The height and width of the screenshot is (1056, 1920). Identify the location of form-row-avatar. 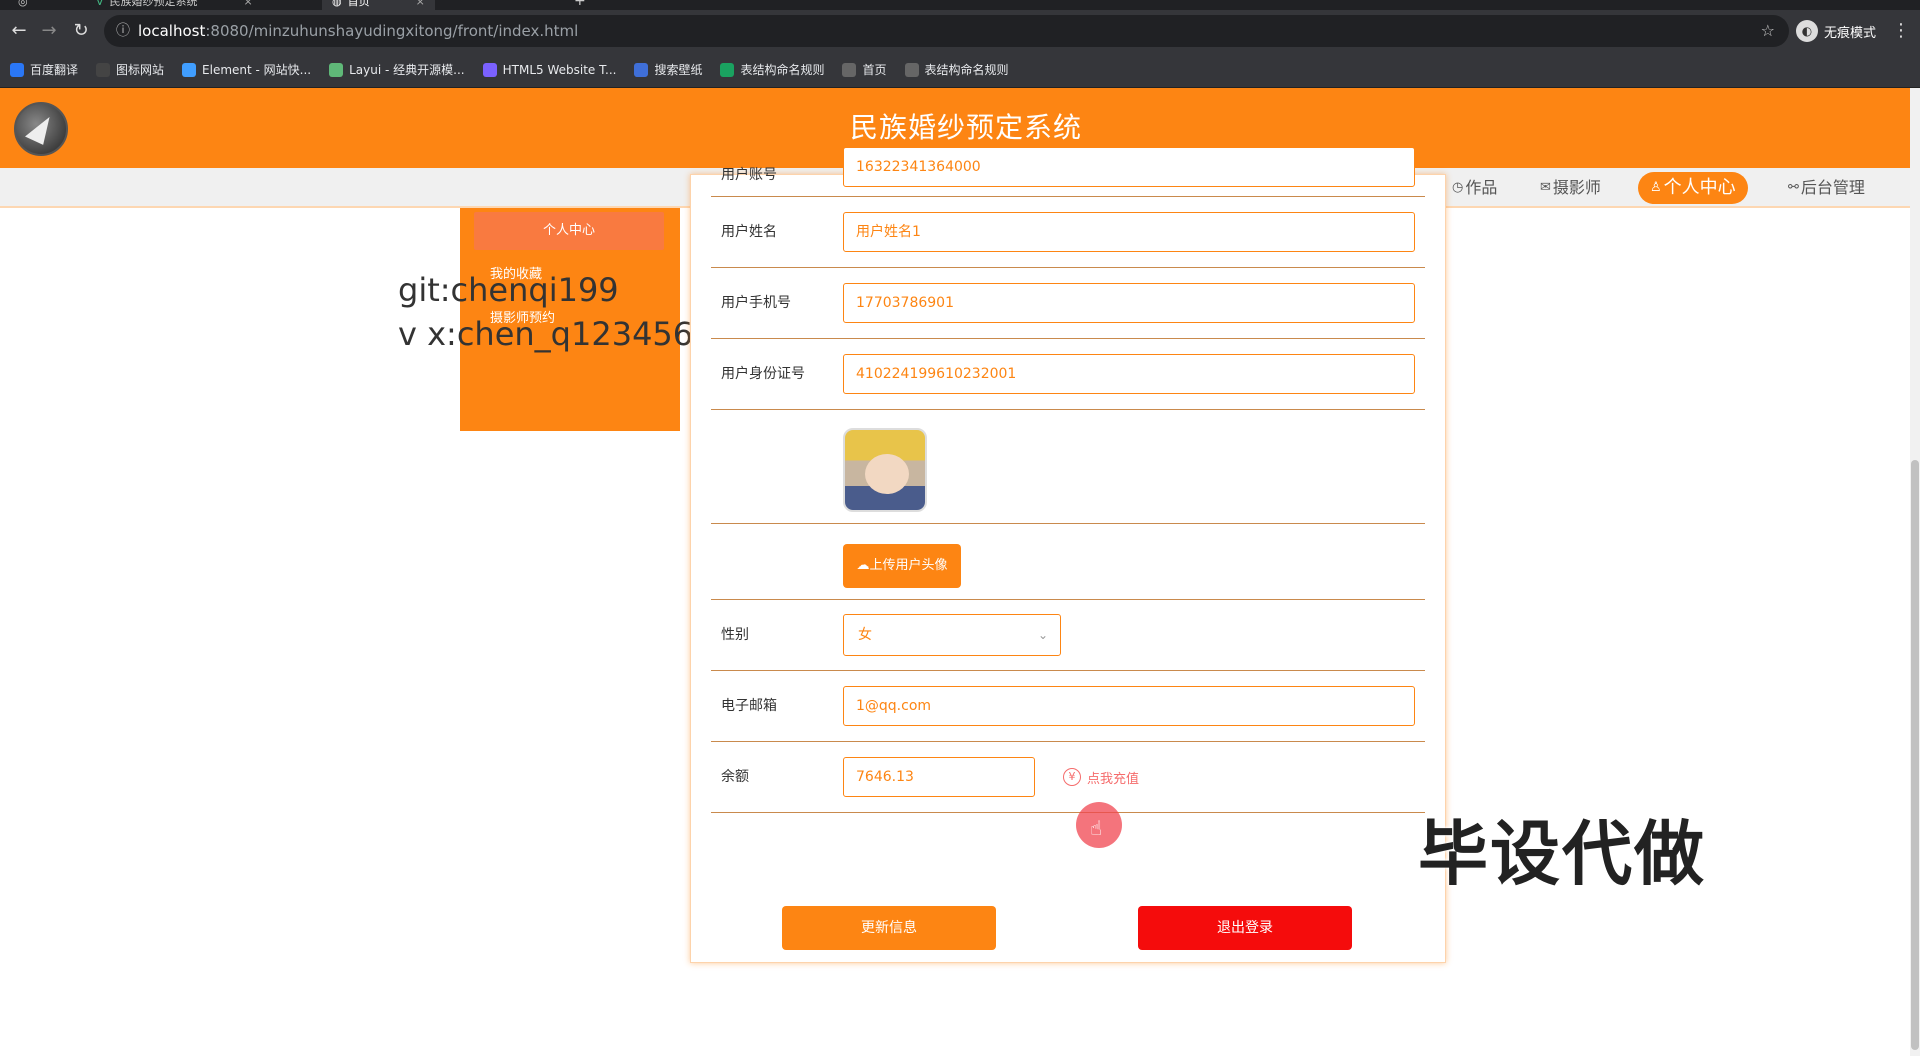
(1068, 467).